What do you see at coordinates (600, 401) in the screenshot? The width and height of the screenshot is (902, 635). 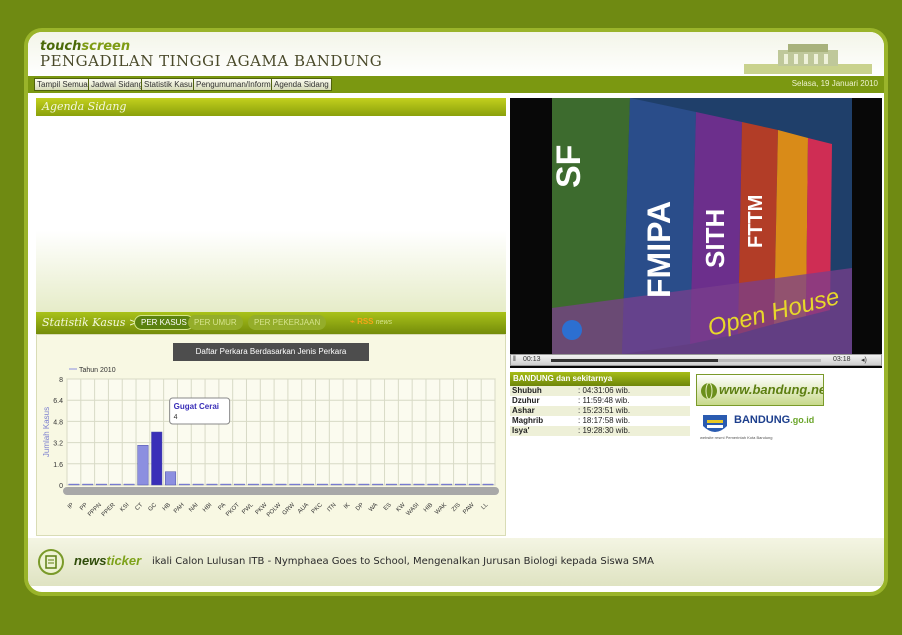 I see `prayer-row: Dzuhur: 11:59:48 wib.` at bounding box center [600, 401].